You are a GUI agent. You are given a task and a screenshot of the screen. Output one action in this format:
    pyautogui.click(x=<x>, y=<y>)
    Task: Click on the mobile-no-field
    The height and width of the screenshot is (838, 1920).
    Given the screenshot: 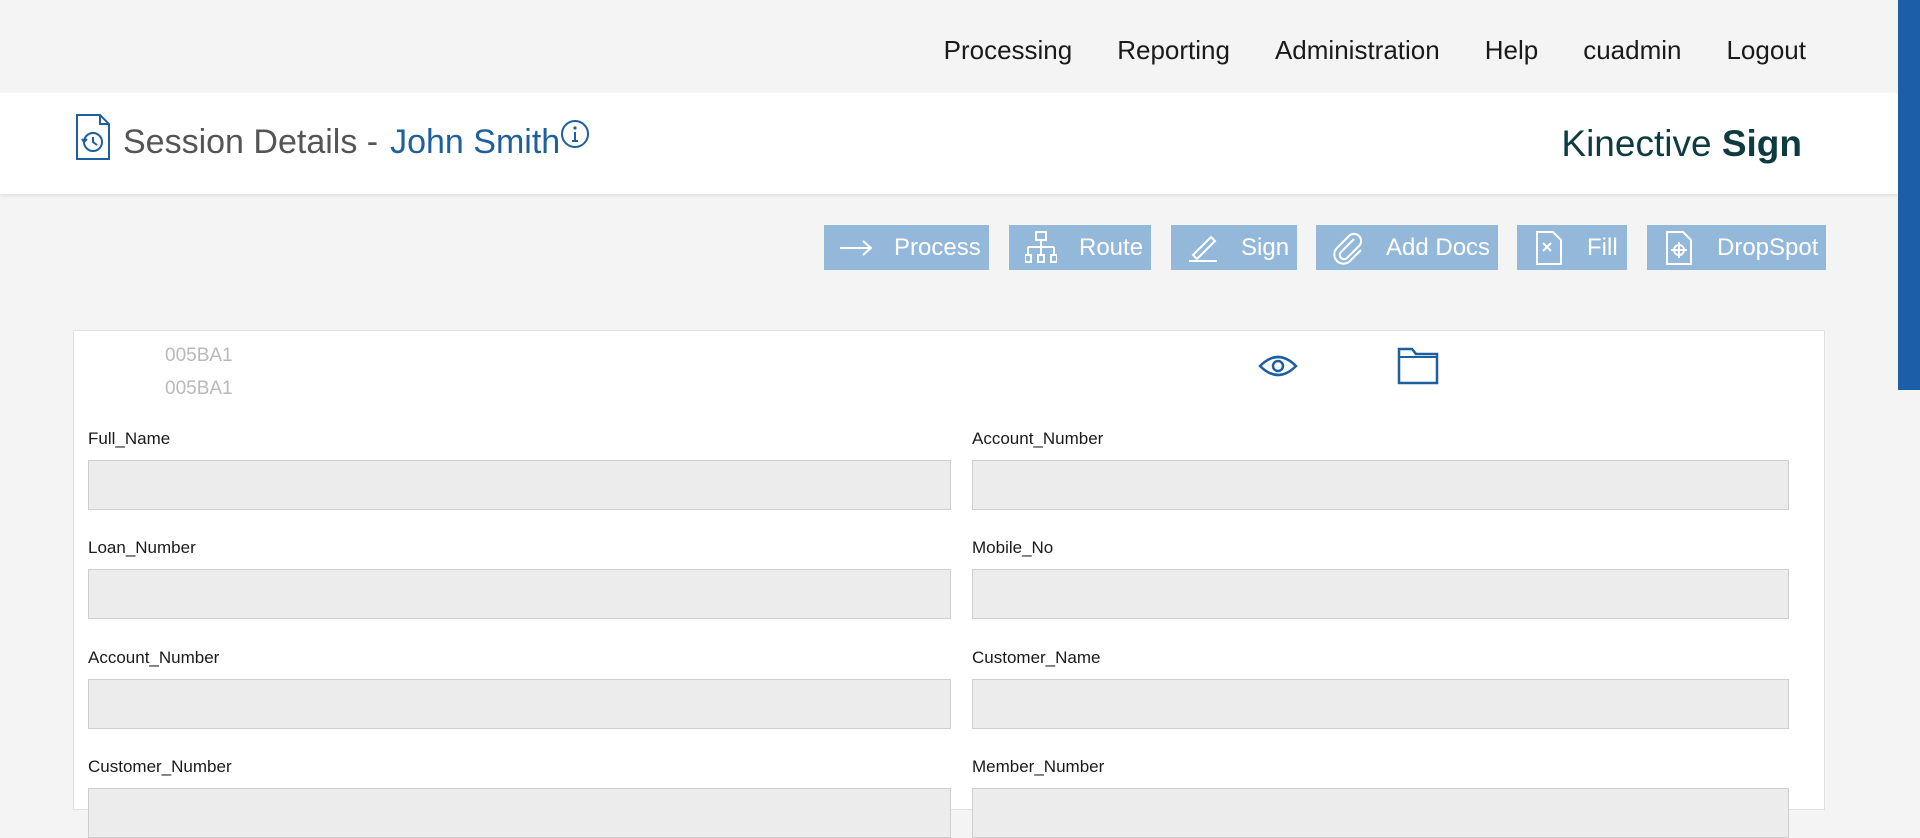 What is the action you would take?
    pyautogui.click(x=1380, y=594)
    